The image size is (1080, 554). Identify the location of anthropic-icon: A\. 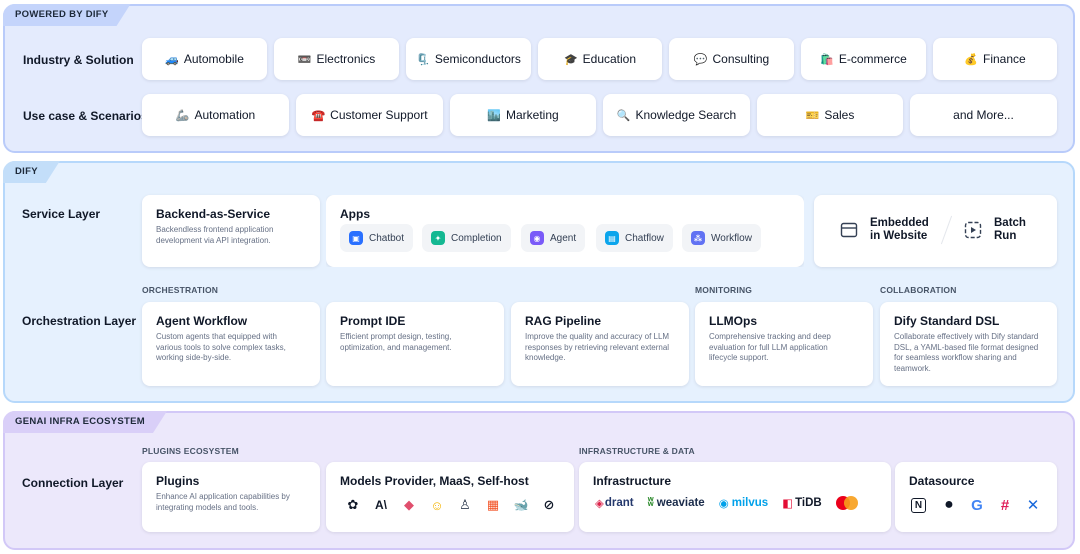
(381, 505).